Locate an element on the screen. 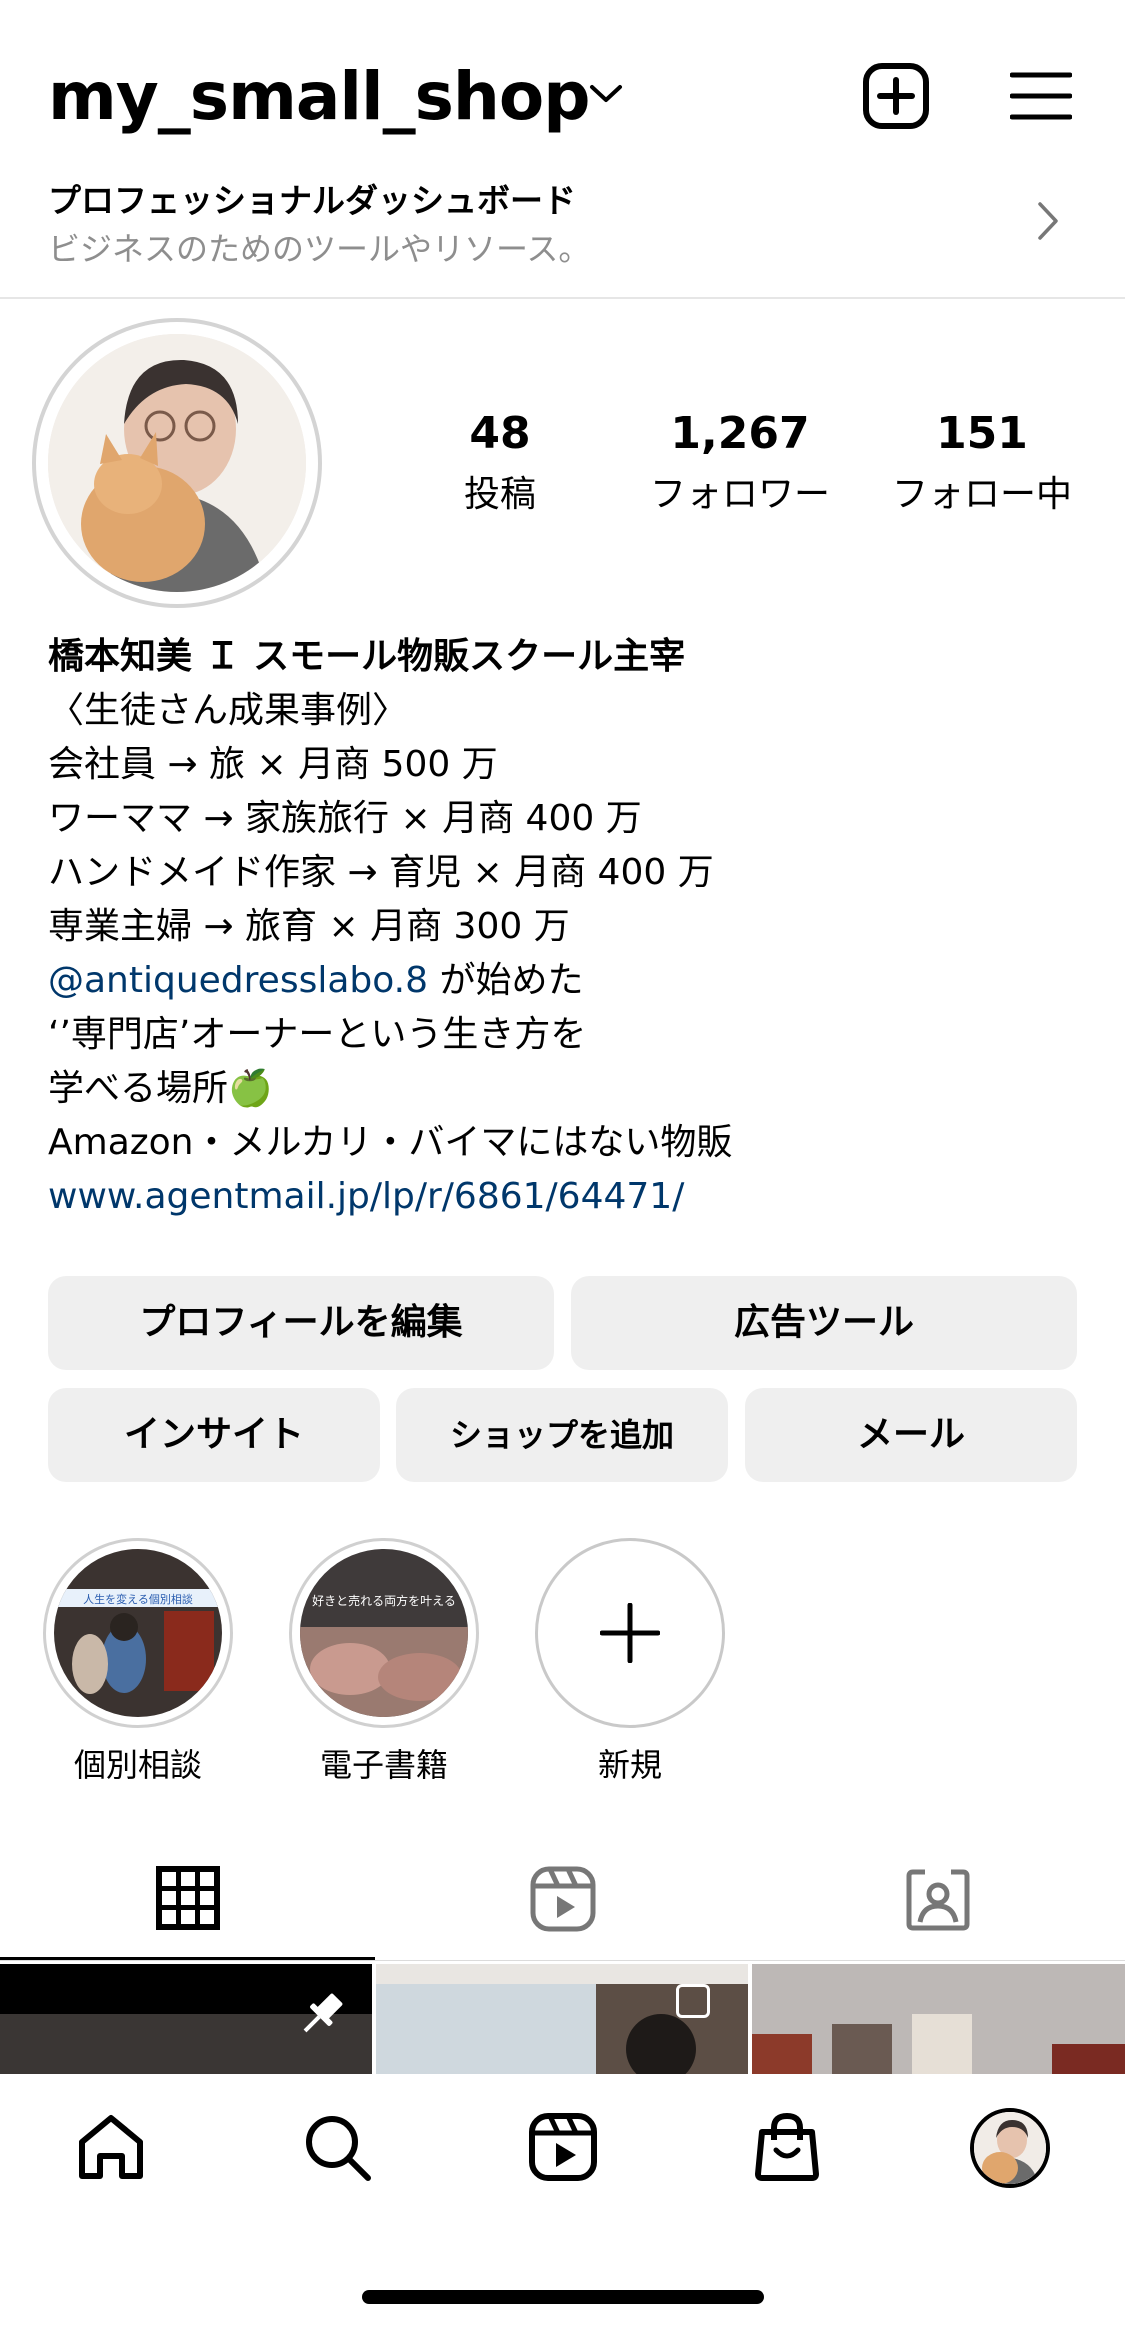 This screenshot has height=2325, width=1125. bio-line: ハンドメイド作家 → 育児 × 月商 400 万 is located at coordinates (381, 872).